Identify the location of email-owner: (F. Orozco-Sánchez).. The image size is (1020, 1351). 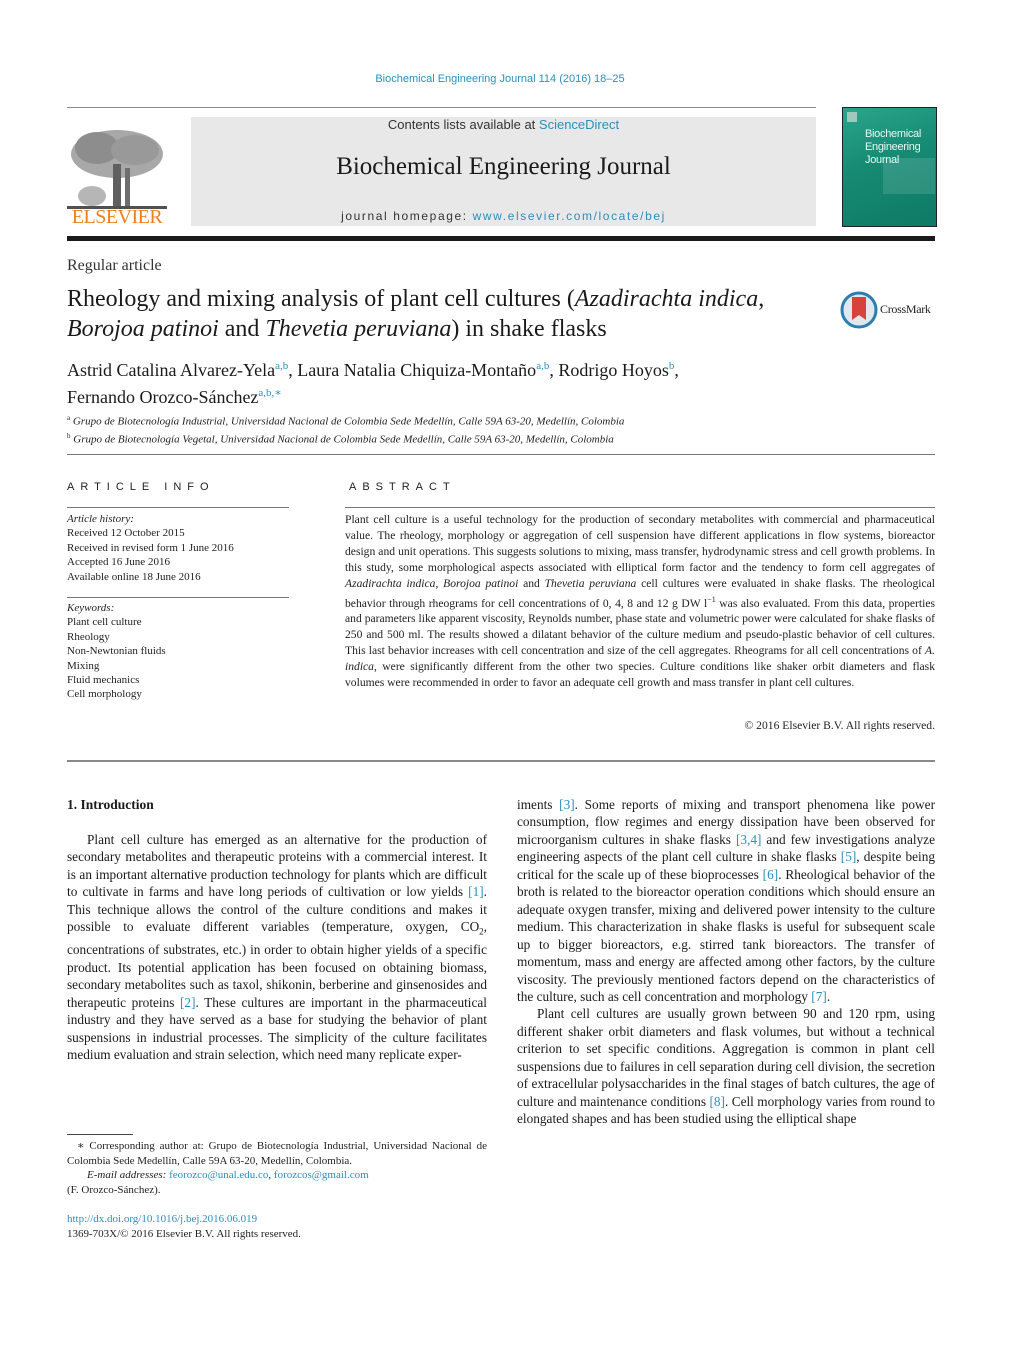
(114, 1189).